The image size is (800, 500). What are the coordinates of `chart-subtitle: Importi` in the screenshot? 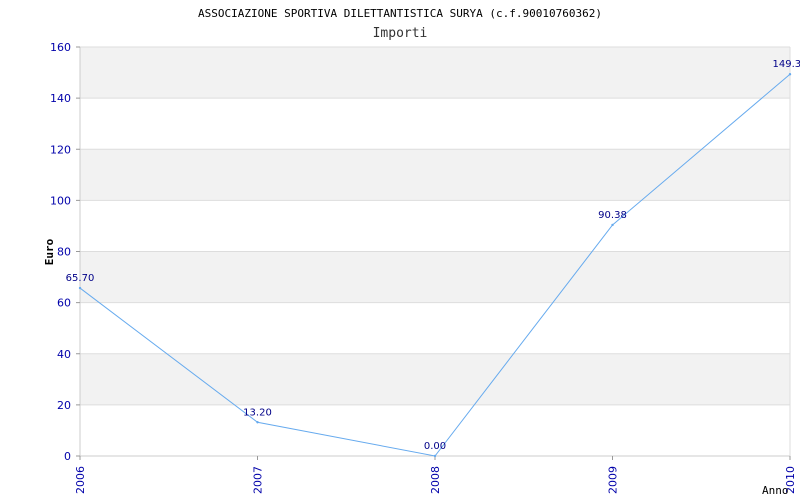 It's located at (400, 33).